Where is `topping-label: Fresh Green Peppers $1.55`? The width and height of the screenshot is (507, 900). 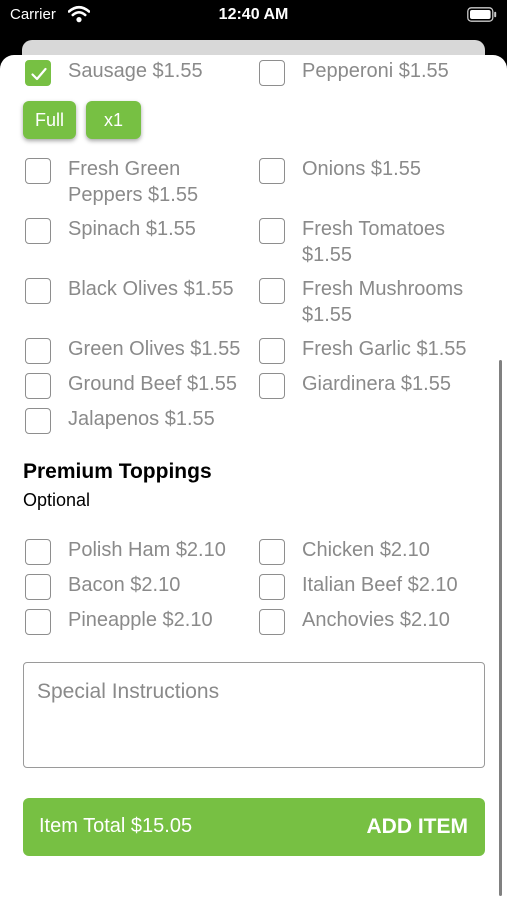
topping-label: Fresh Green Peppers $1.55 is located at coordinates (133, 182).